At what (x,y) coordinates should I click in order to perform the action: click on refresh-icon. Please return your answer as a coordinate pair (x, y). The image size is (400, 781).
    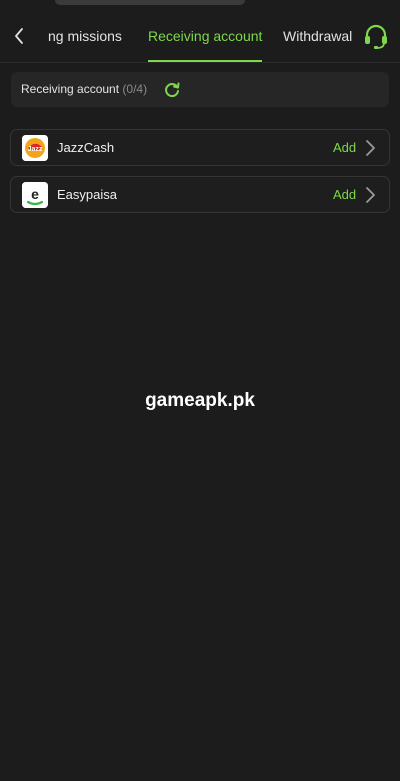
    Looking at the image, I should click on (172, 90).